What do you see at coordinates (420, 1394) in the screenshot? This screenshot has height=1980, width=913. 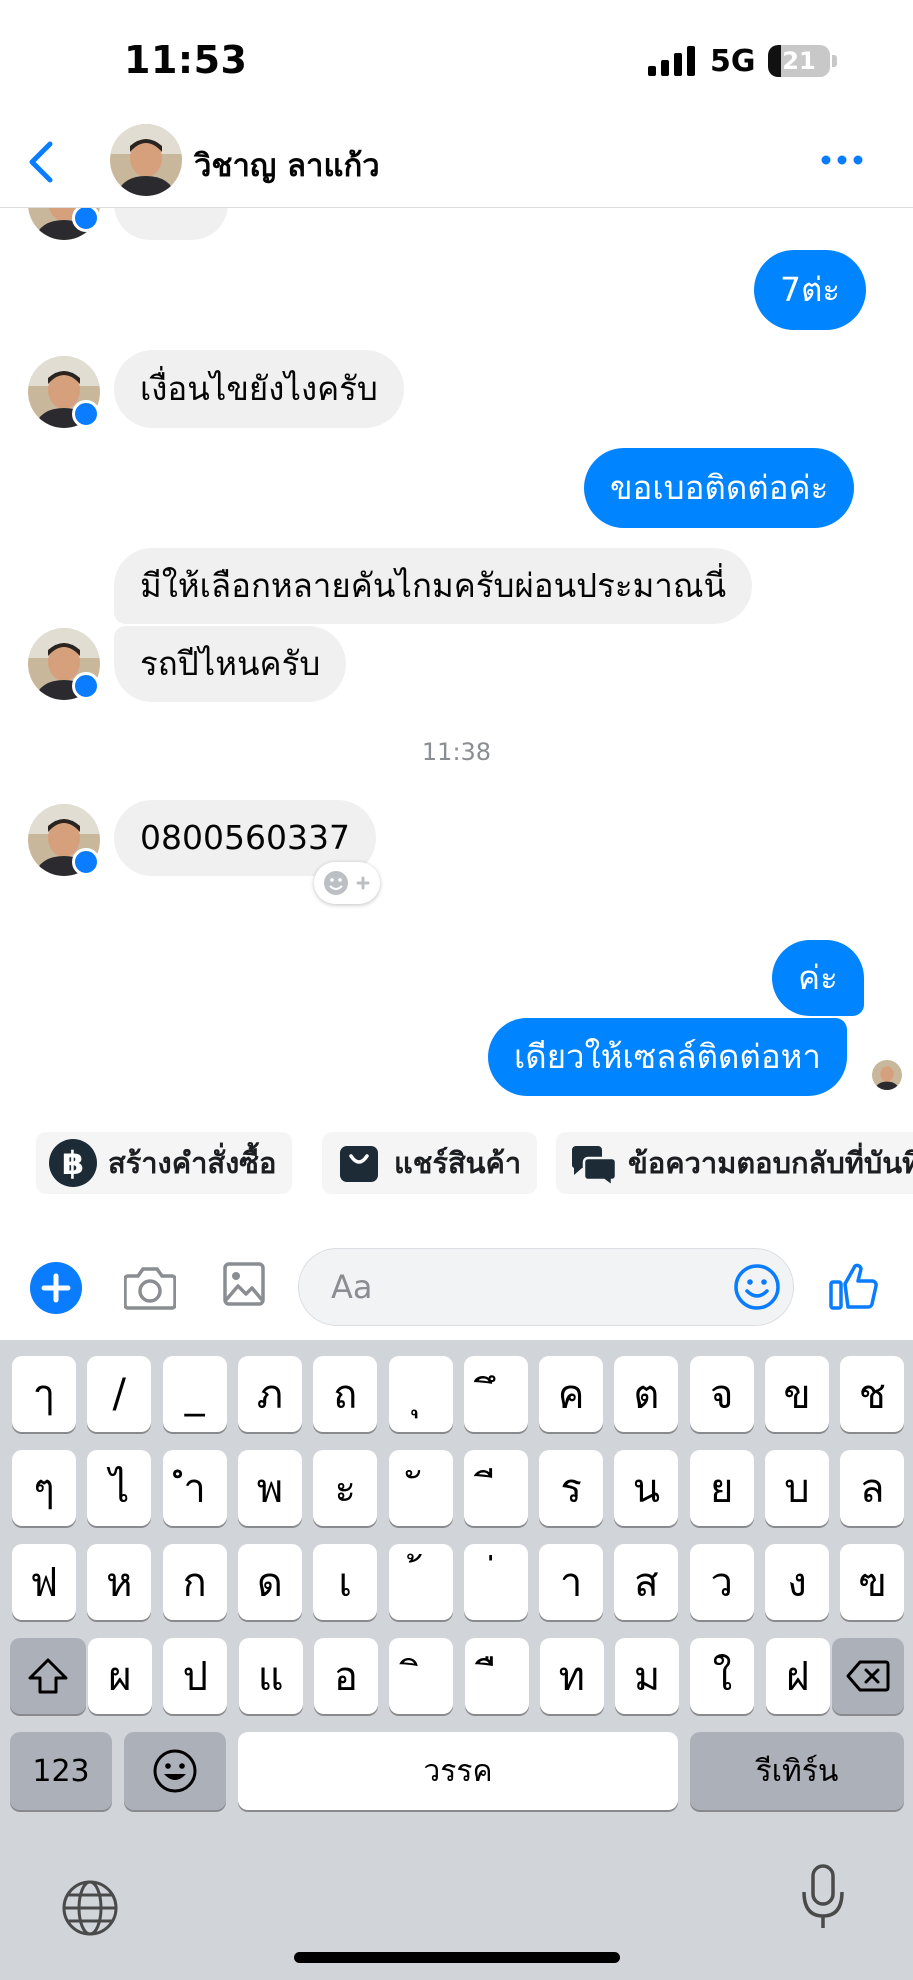 I see `letter-key: ุ` at bounding box center [420, 1394].